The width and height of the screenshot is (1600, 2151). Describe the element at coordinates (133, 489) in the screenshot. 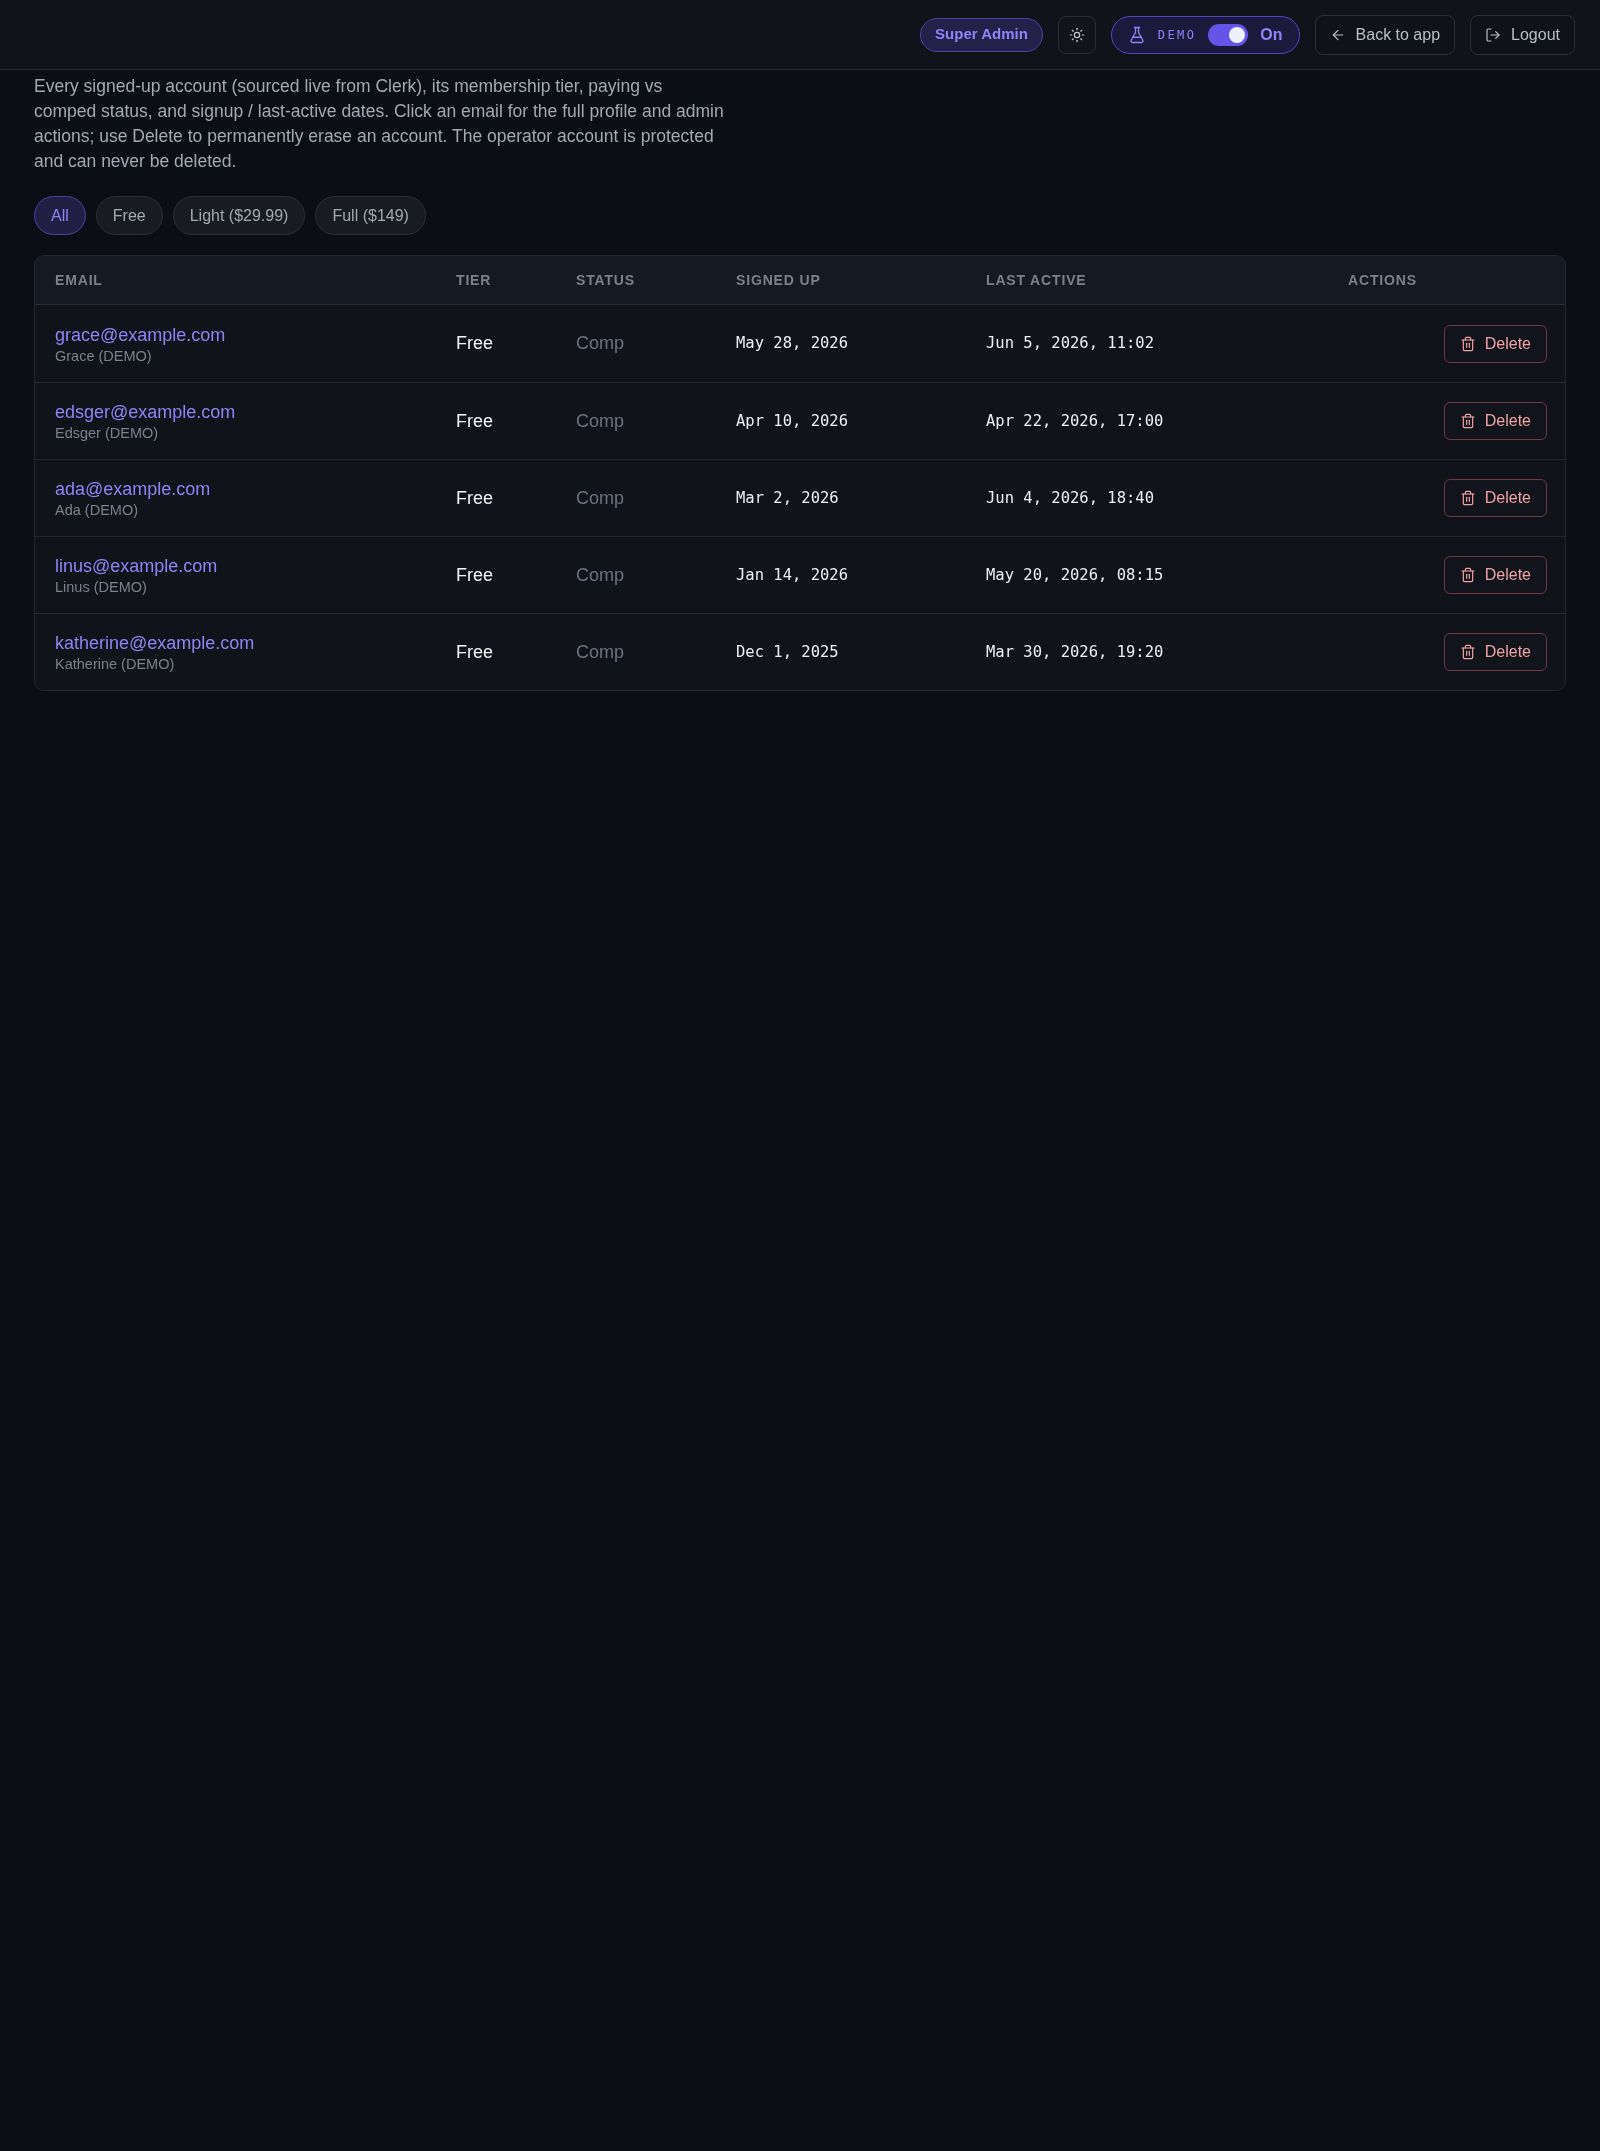

I see `email-link: ada@example.com` at that location.